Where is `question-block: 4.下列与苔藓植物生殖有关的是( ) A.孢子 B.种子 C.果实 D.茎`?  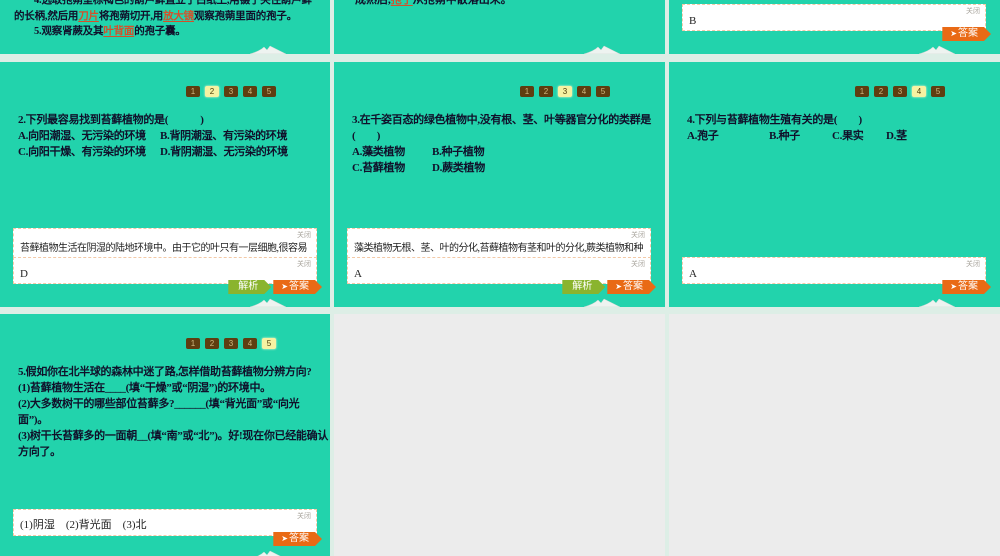 question-block: 4.下列与苔藓植物生殖有关的是( ) A.孢子 B.种子 C.果实 D.茎 is located at coordinates (838, 128).